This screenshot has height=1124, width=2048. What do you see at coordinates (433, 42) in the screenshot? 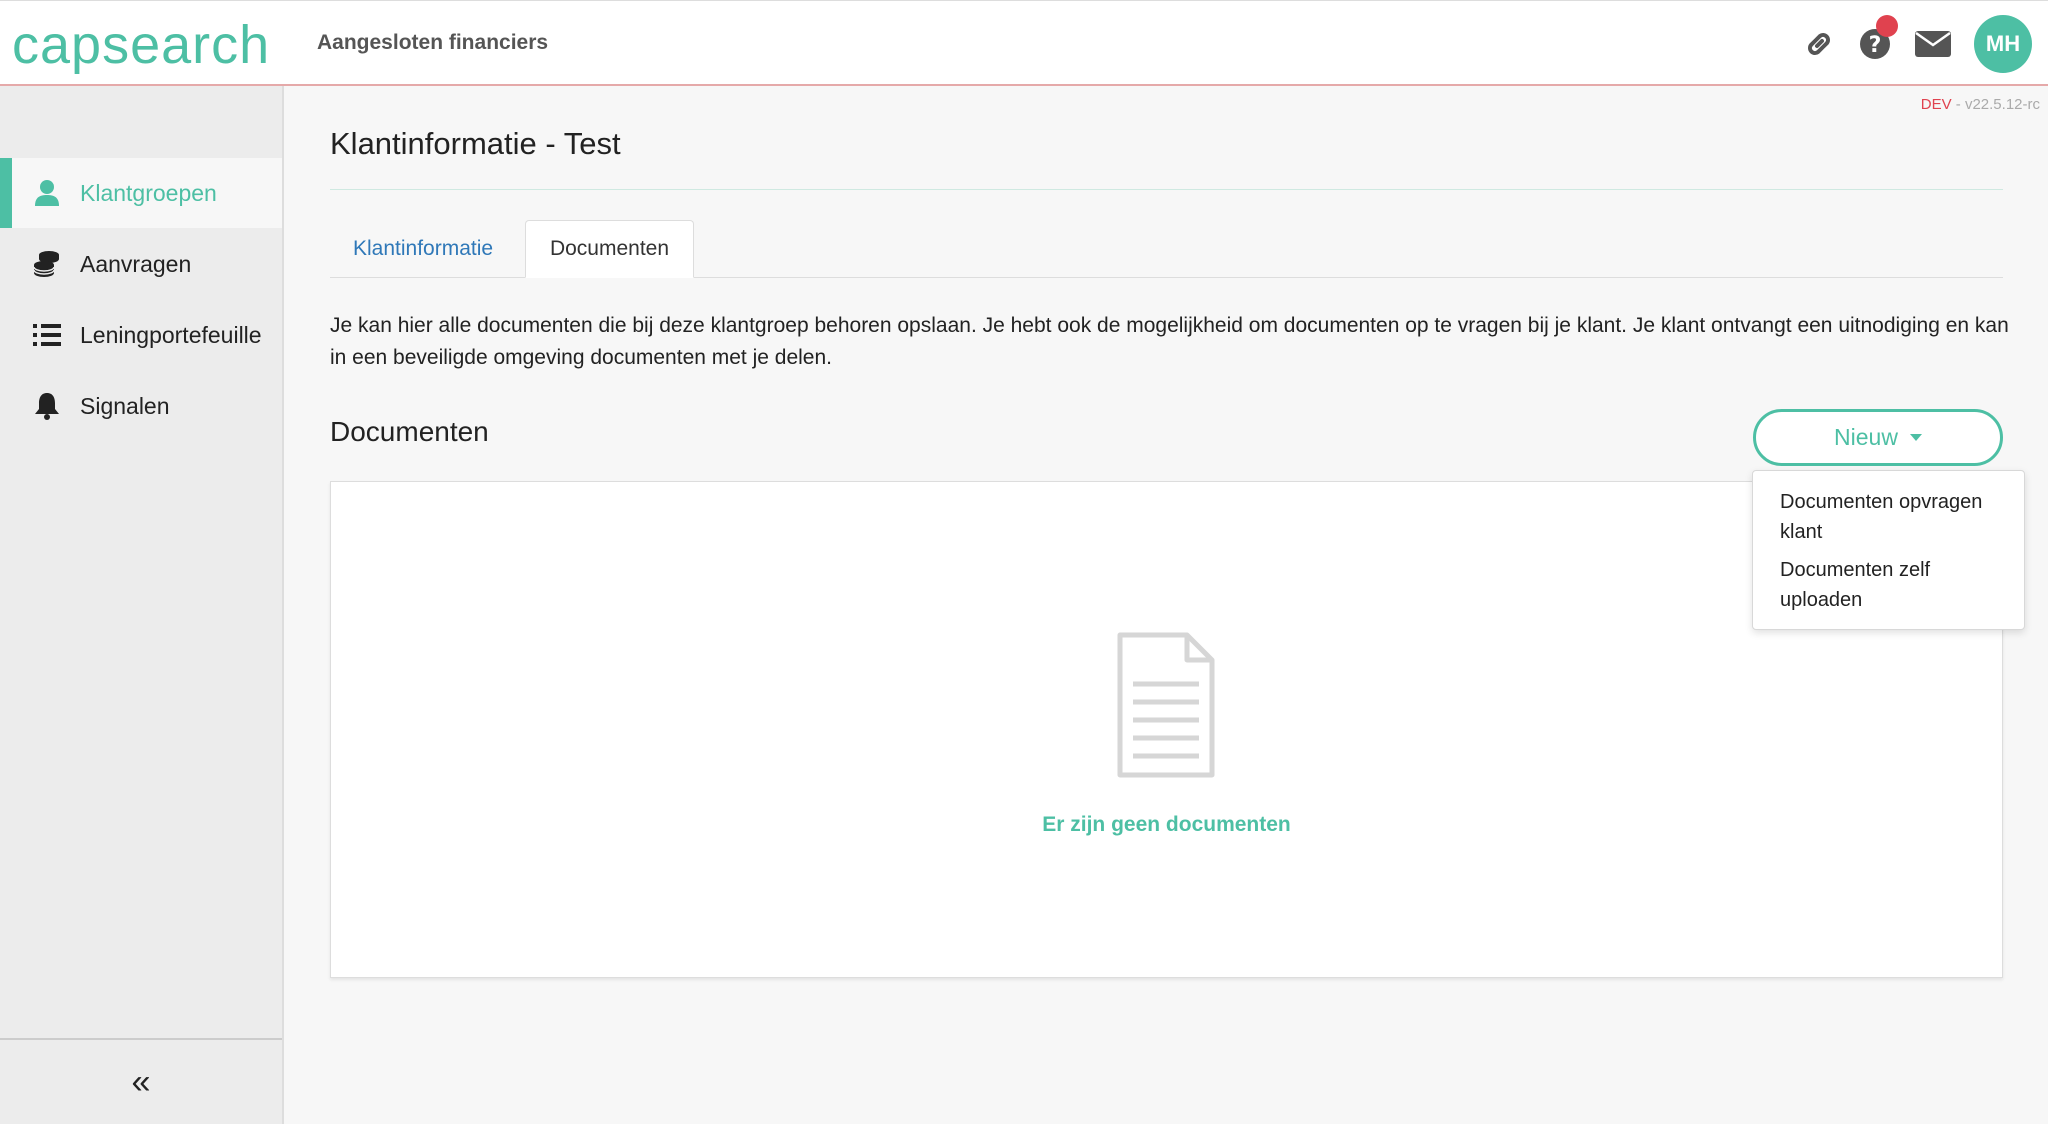
I see `header-title: Aangesloten financiers` at bounding box center [433, 42].